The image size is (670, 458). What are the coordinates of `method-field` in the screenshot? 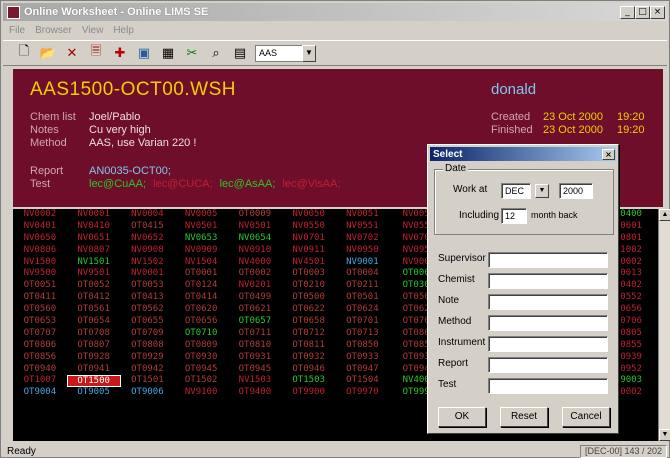 It's located at (548, 323).